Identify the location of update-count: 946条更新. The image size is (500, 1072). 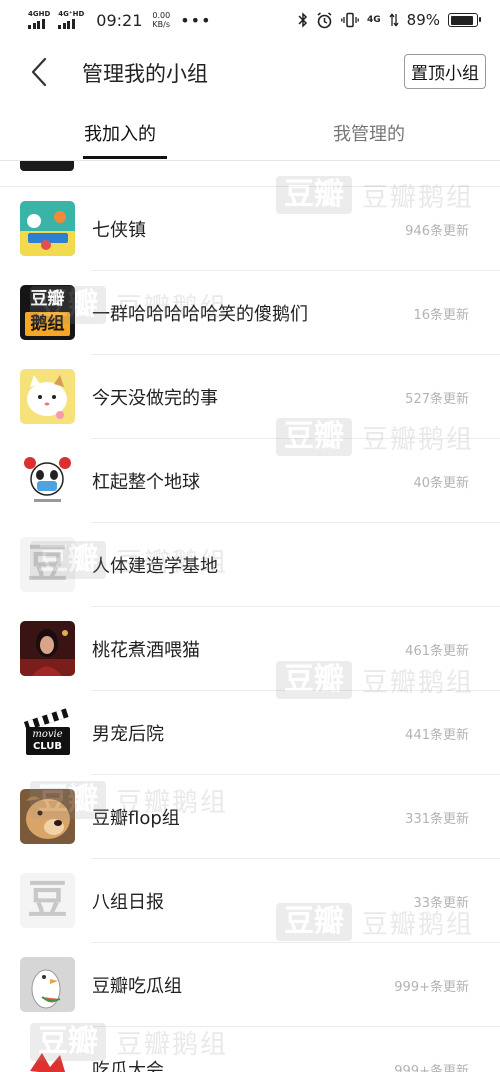
(437, 231).